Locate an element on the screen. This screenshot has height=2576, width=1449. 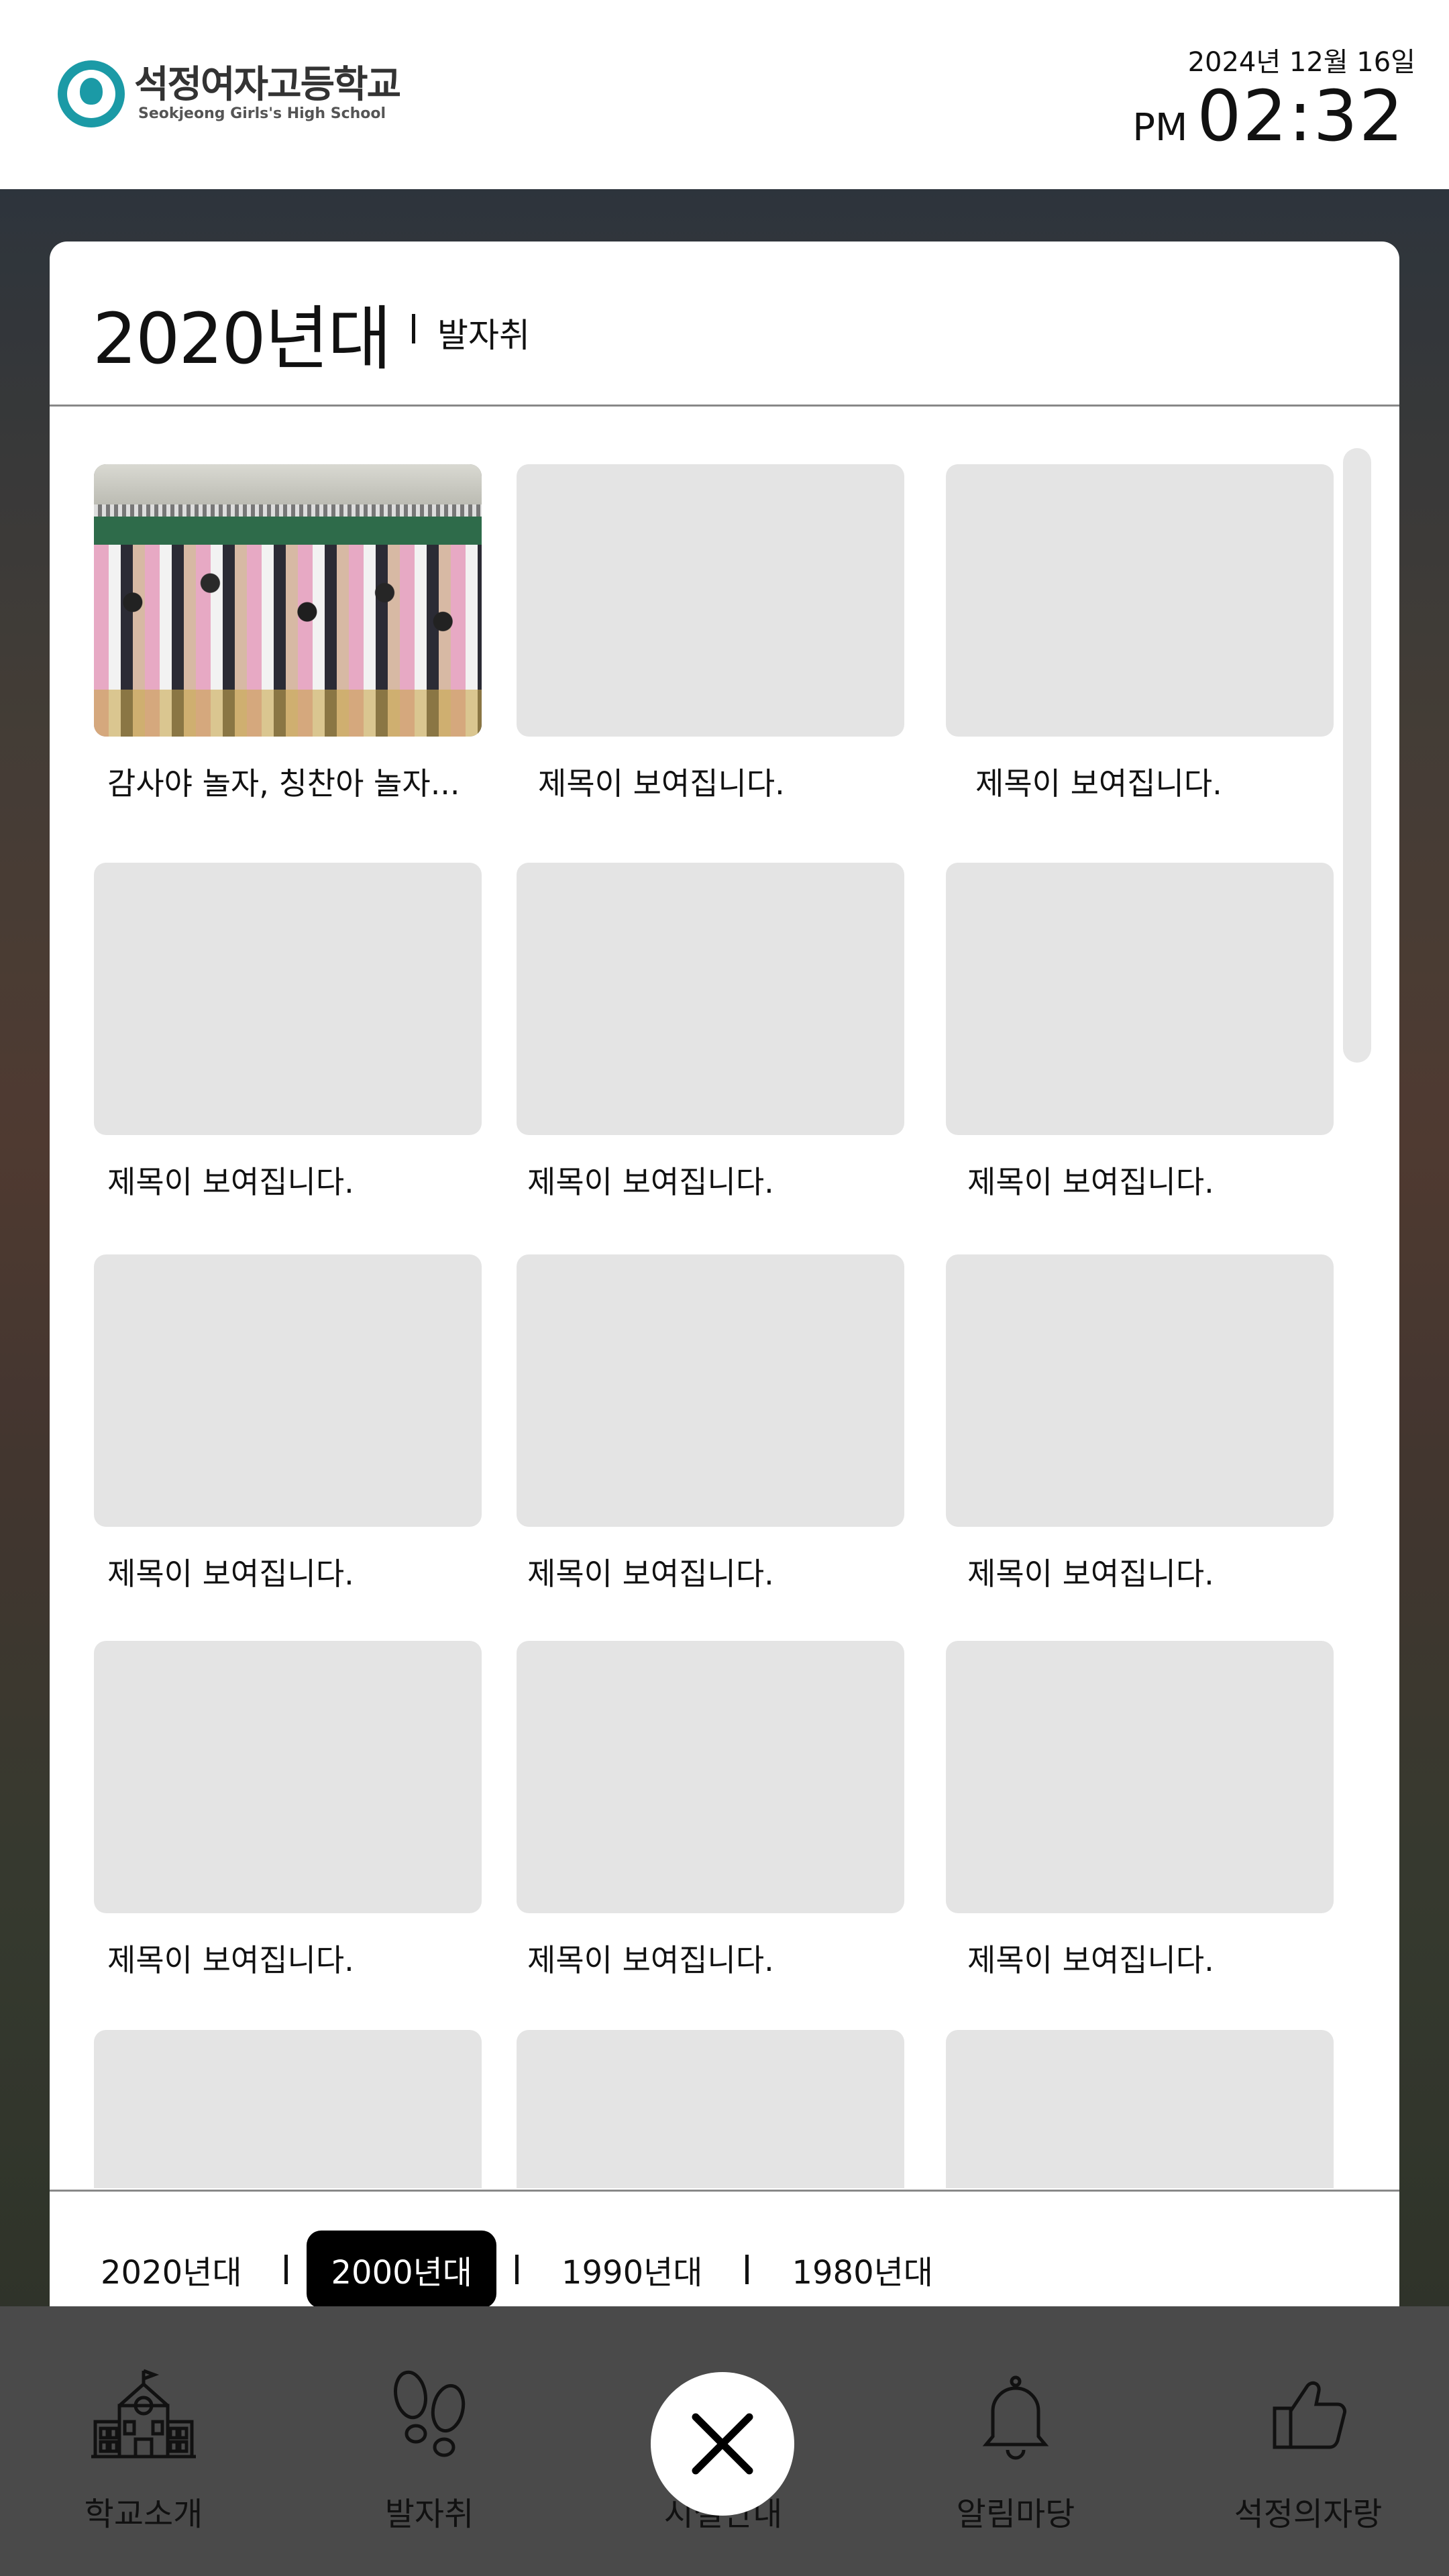
logo-text: 석정여자고등학교 Seokjeong Girls's High School is located at coordinates (267, 92).